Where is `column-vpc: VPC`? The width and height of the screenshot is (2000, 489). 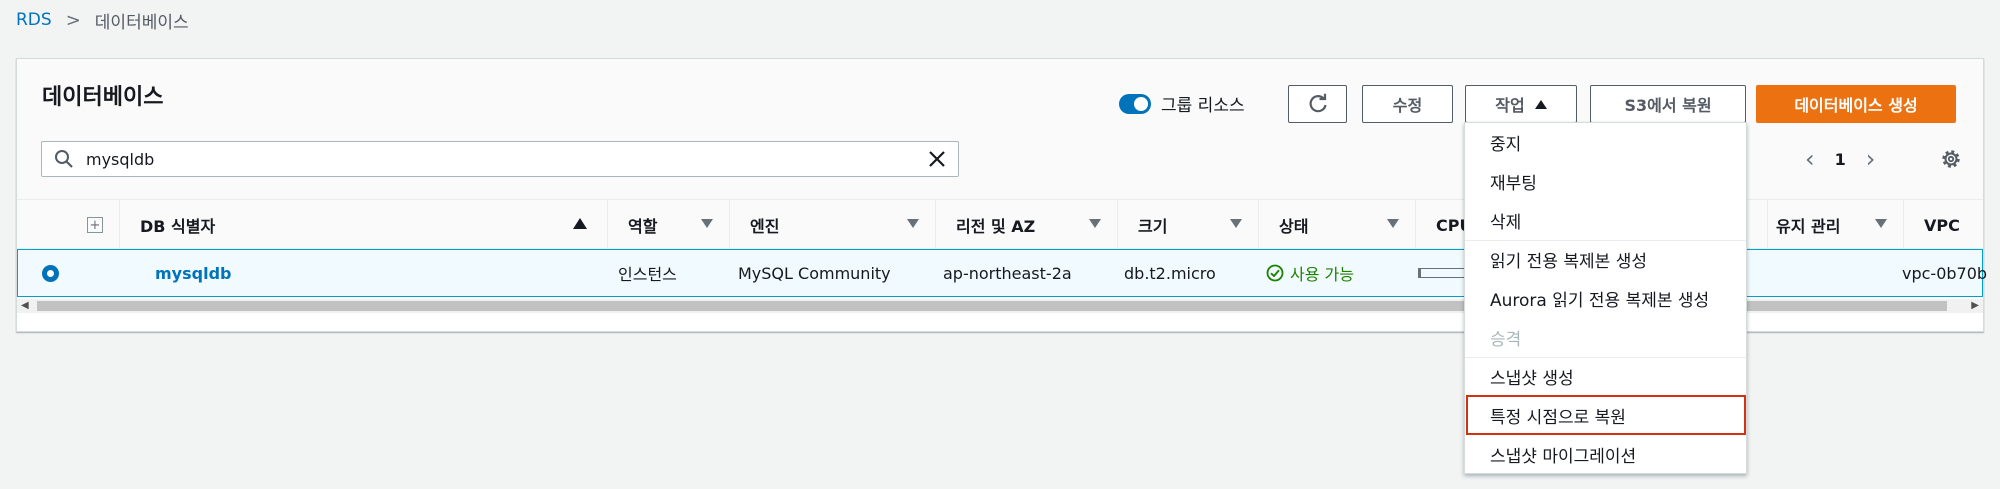 column-vpc: VPC is located at coordinates (1944, 225).